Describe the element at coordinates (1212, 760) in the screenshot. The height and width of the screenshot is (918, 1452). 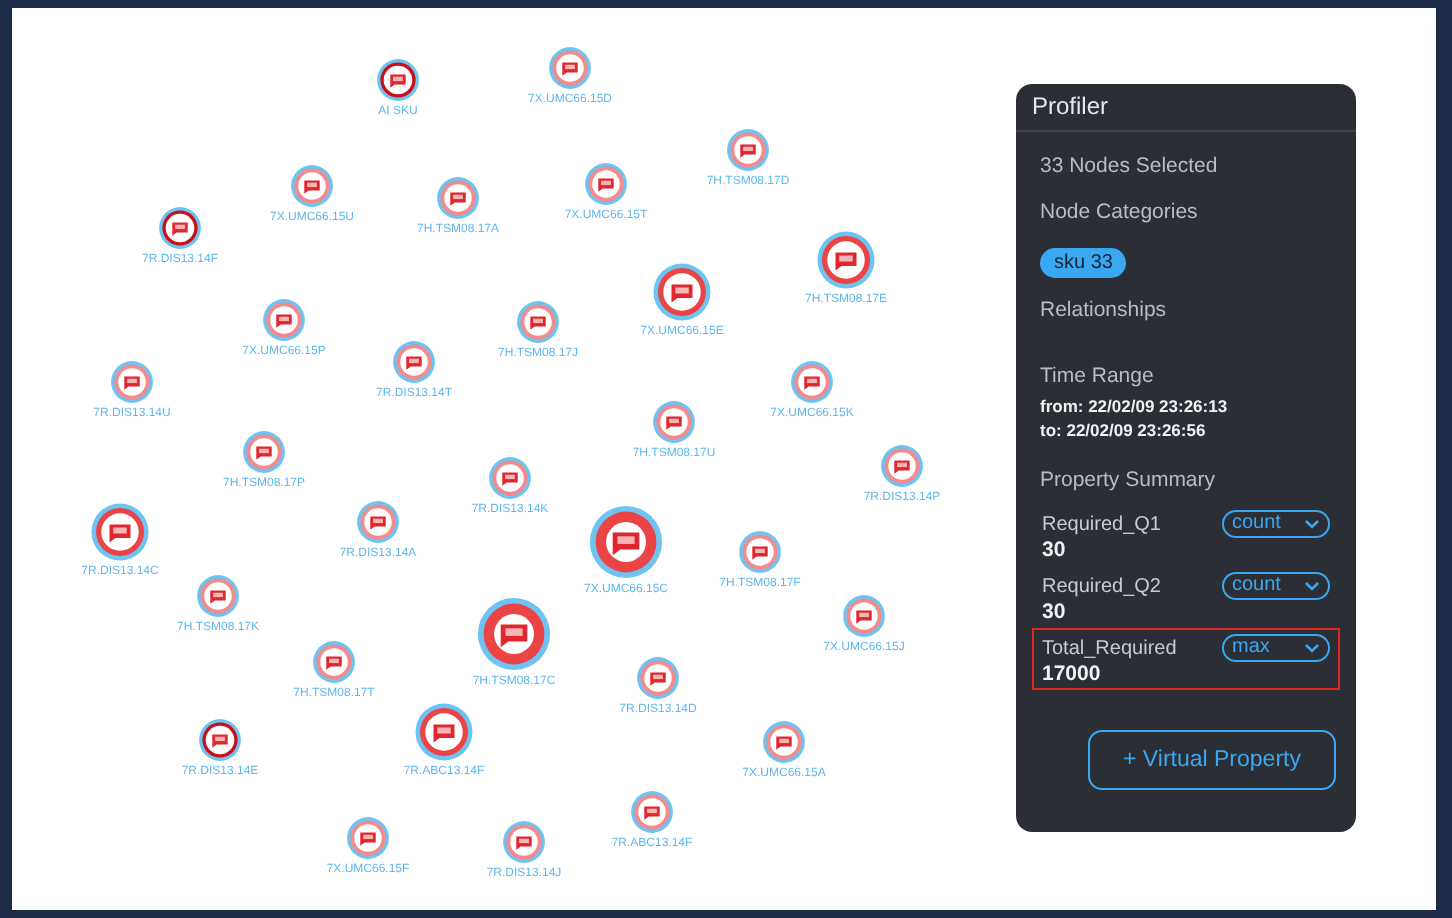
I see `add-property-button: + Virtual Property` at that location.